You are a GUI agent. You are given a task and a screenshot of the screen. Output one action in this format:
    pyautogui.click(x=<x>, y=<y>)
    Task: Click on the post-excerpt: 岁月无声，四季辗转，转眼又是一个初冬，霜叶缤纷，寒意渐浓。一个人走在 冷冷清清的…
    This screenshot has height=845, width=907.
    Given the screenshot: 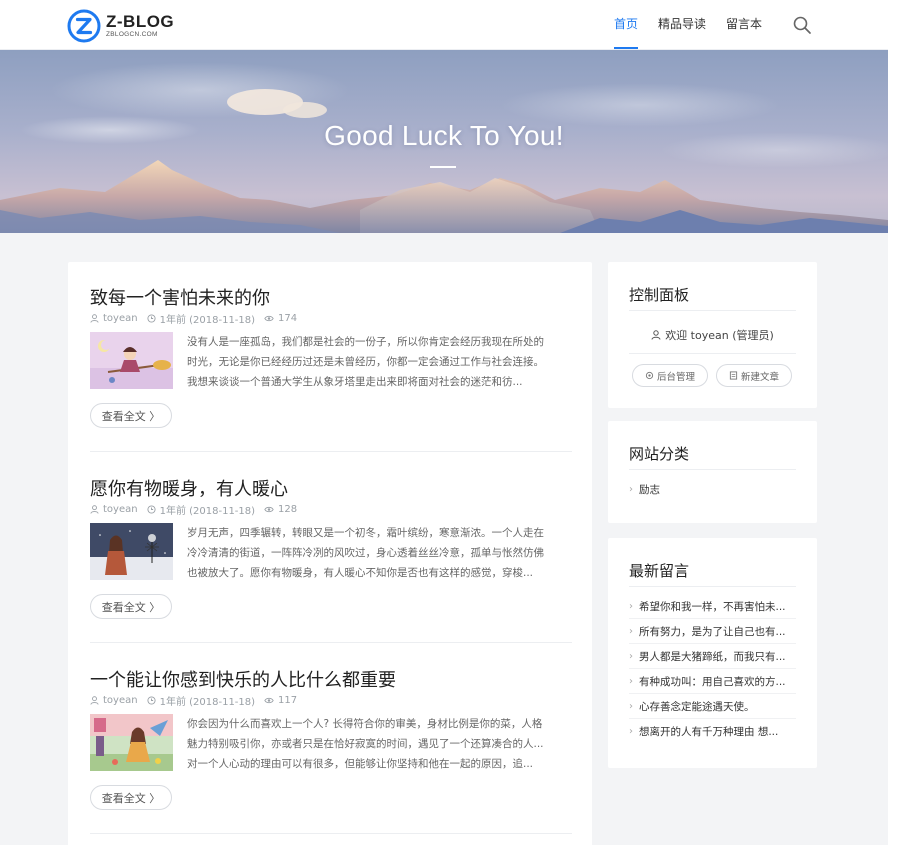 What is the action you would take?
    pyautogui.click(x=382, y=553)
    